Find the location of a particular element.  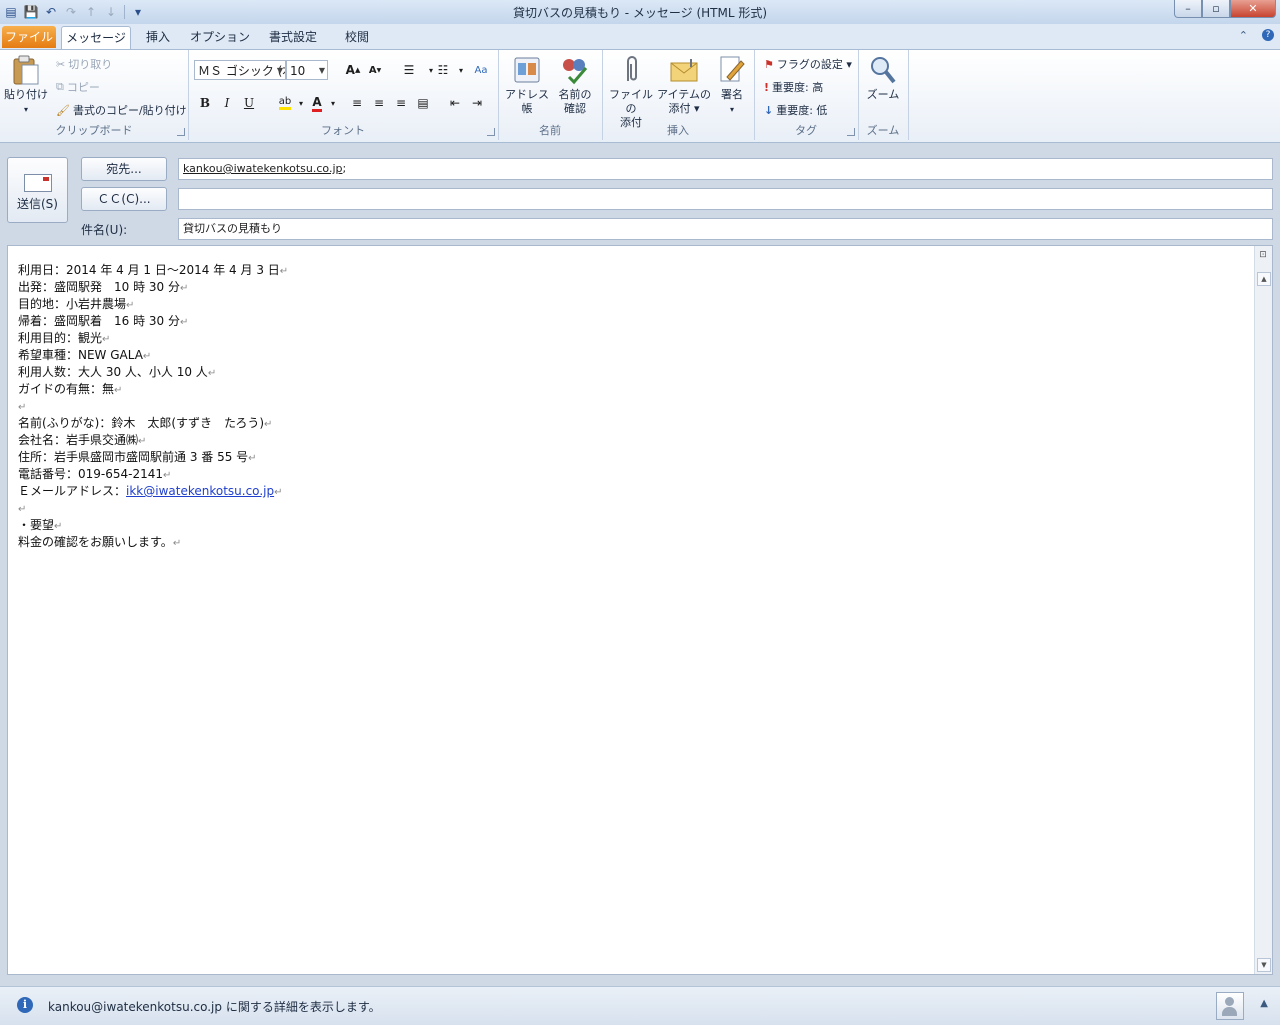

minimize-ribbon-icon: ⌃ is located at coordinates (1243, 35).